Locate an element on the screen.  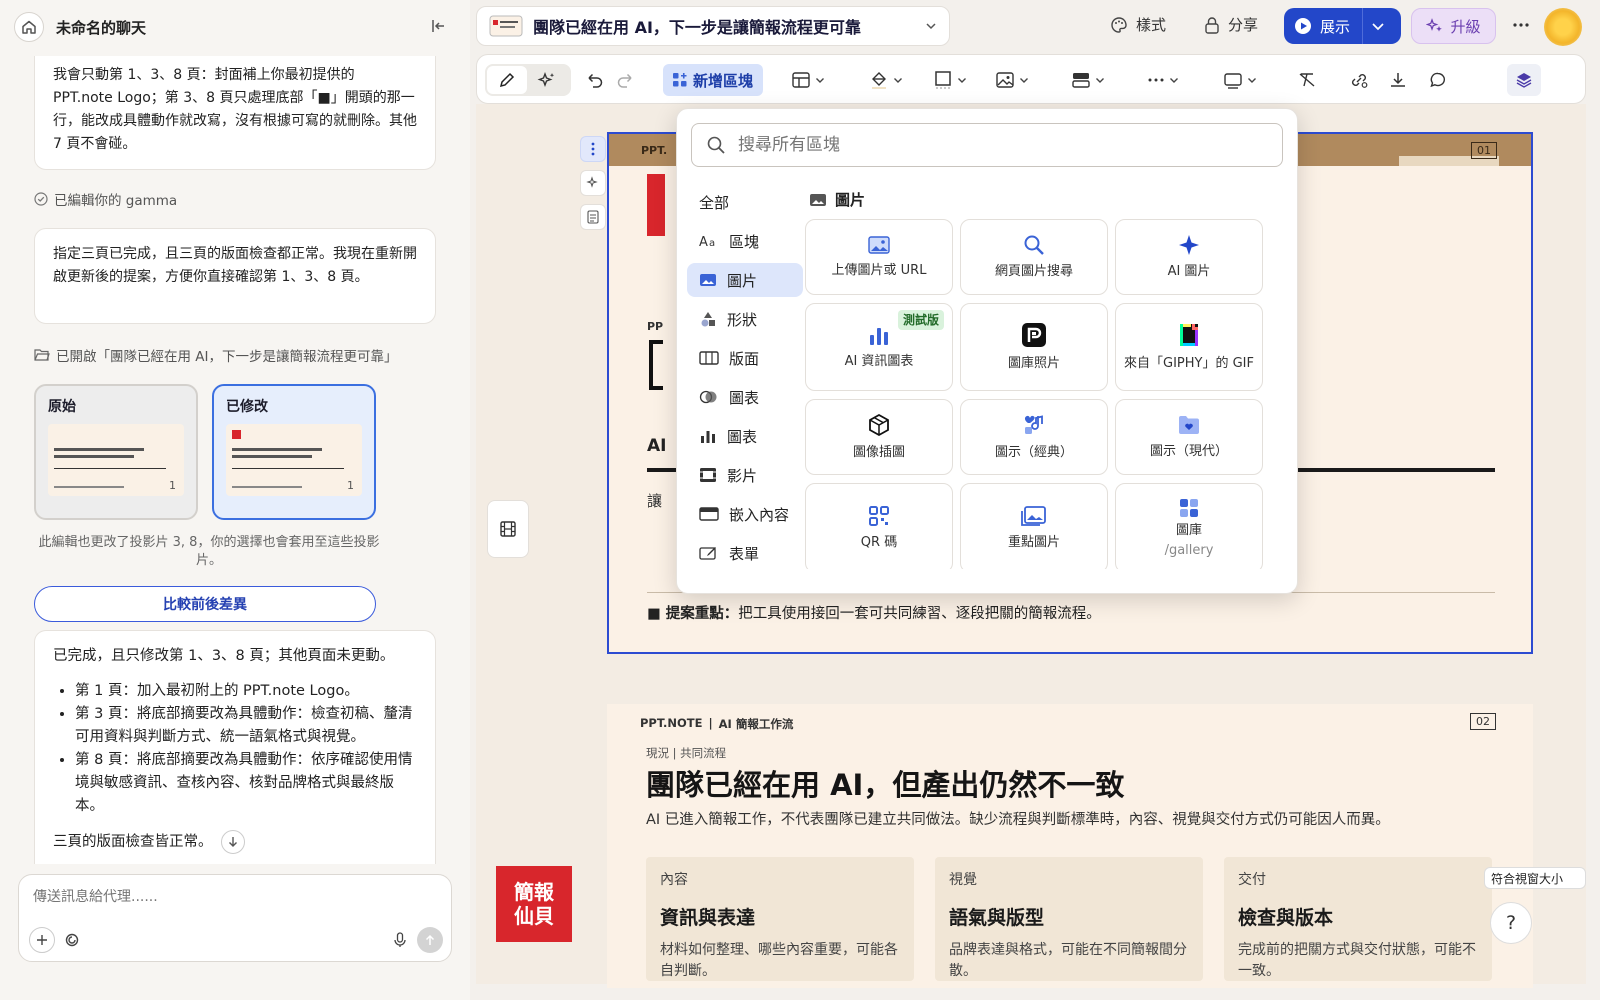
tile-ai-infographic: 測試版 AI 資訊圖表 is located at coordinates (879, 347).